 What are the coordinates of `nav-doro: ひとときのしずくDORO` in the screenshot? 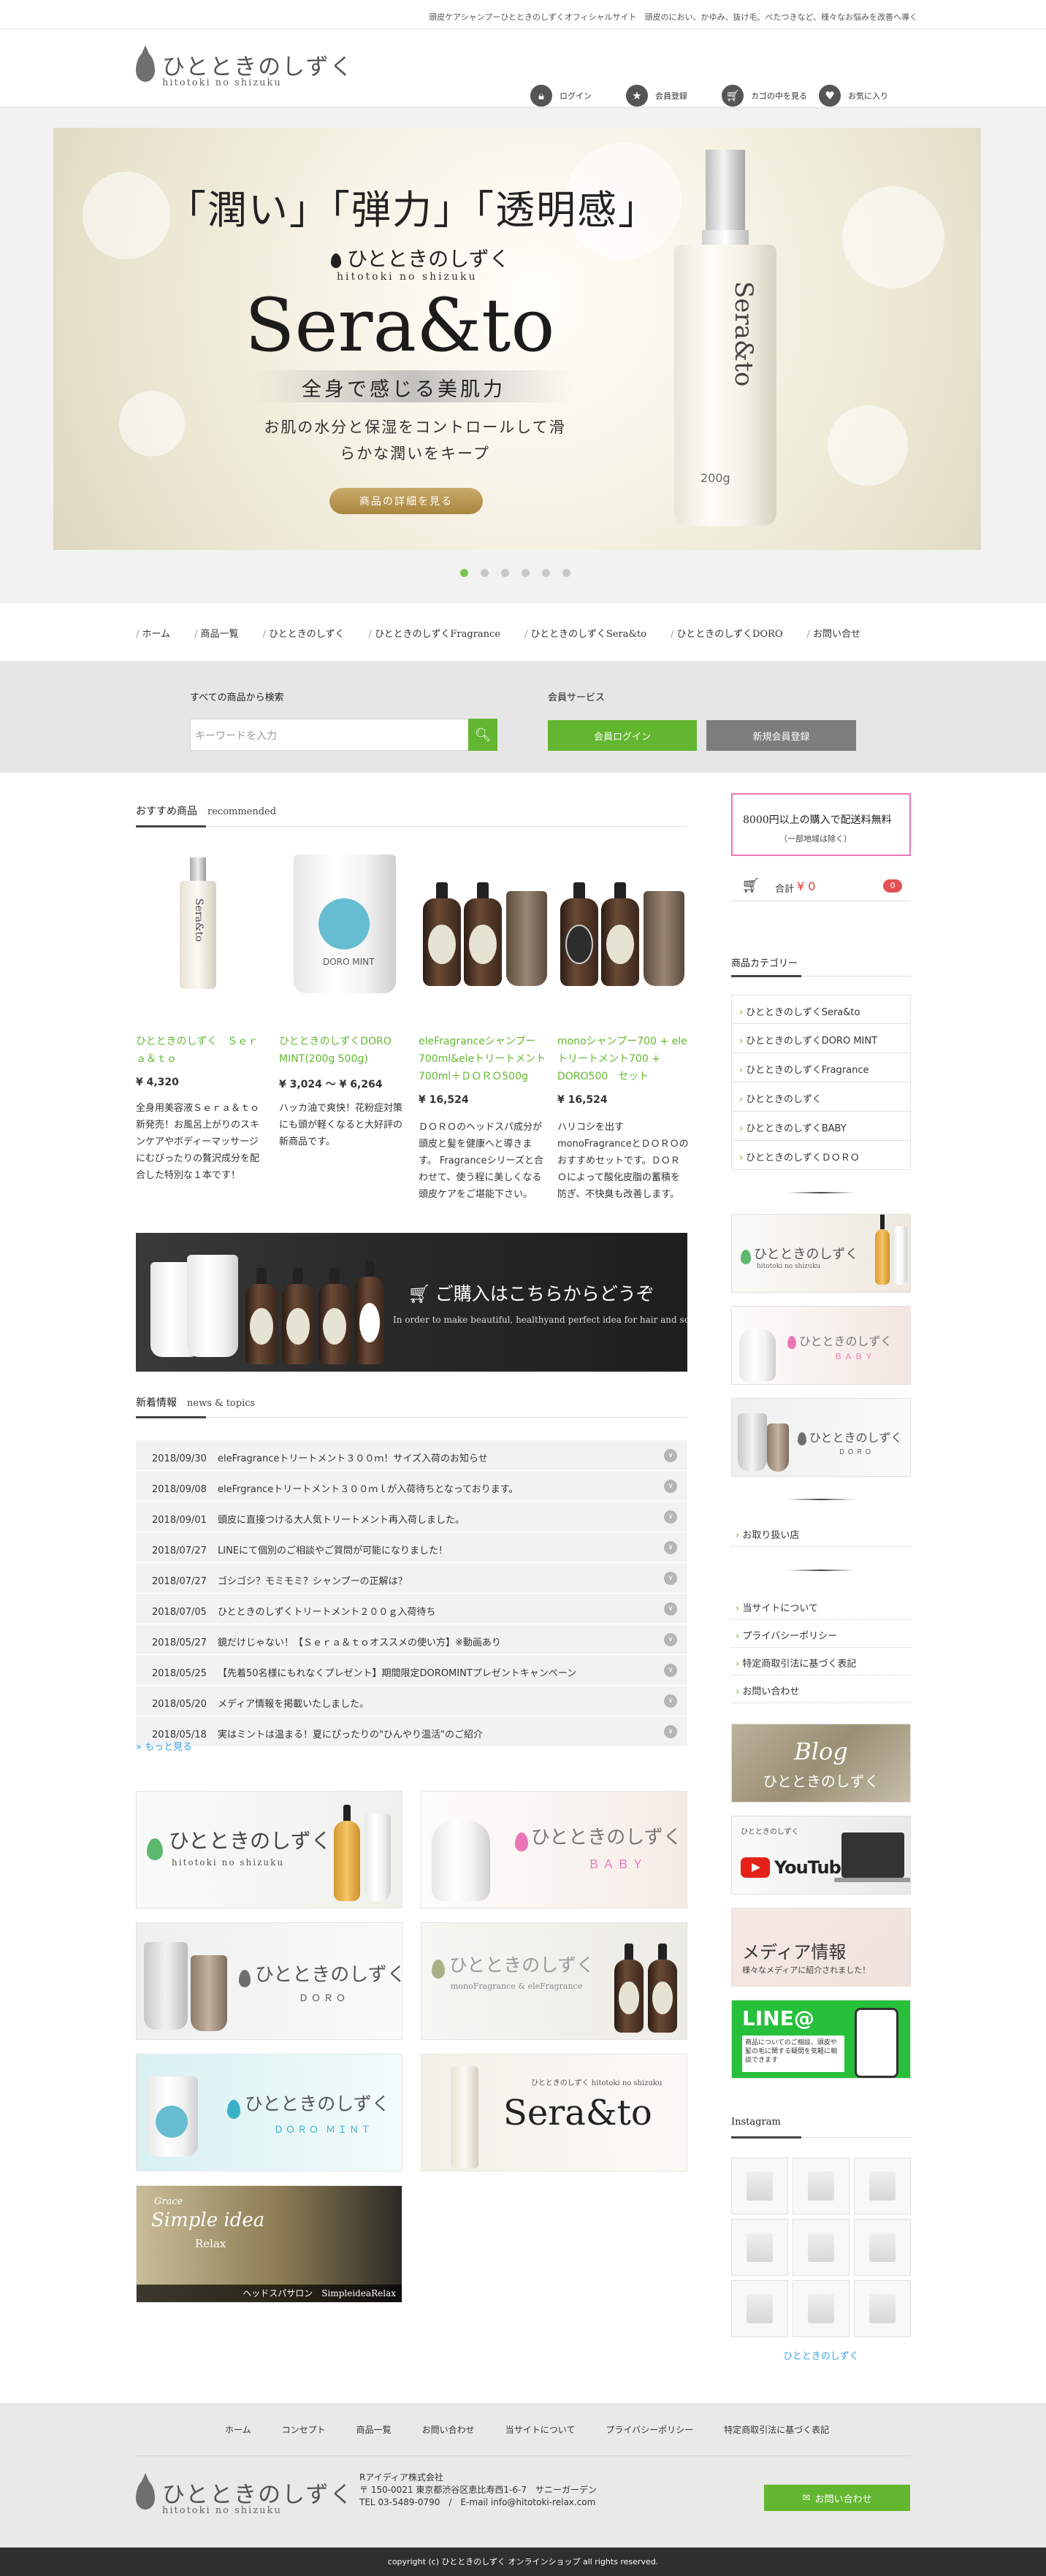 It's located at (727, 633).